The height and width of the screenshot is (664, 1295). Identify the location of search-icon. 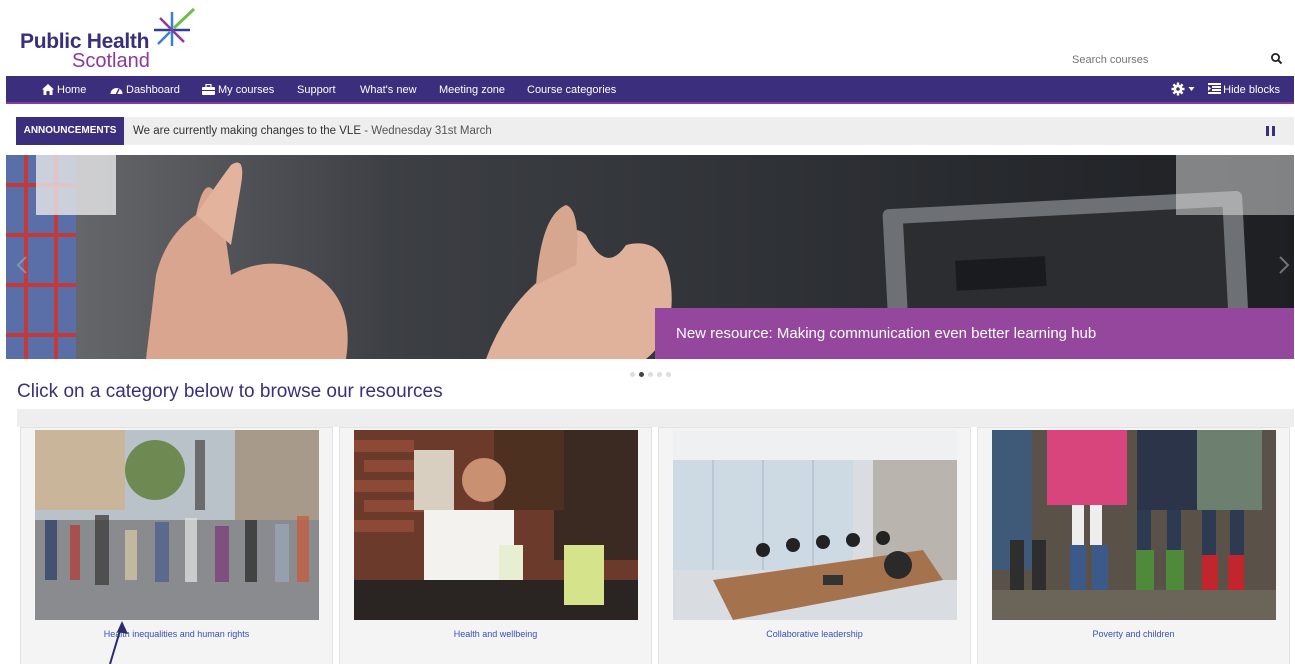
(1277, 59).